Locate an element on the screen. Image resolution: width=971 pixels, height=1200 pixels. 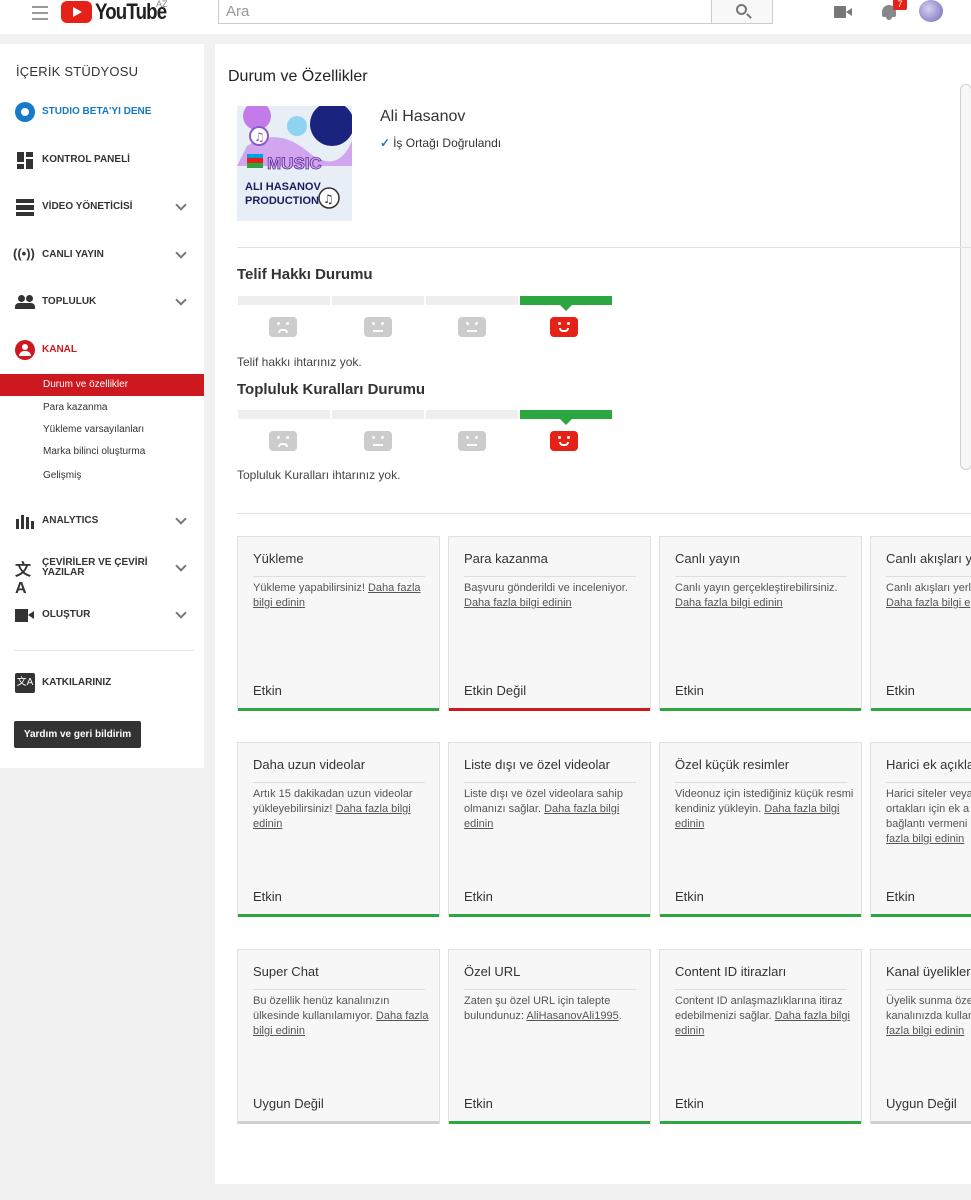
thumb-text-production: PRODUCTION is located at coordinates (282, 201).